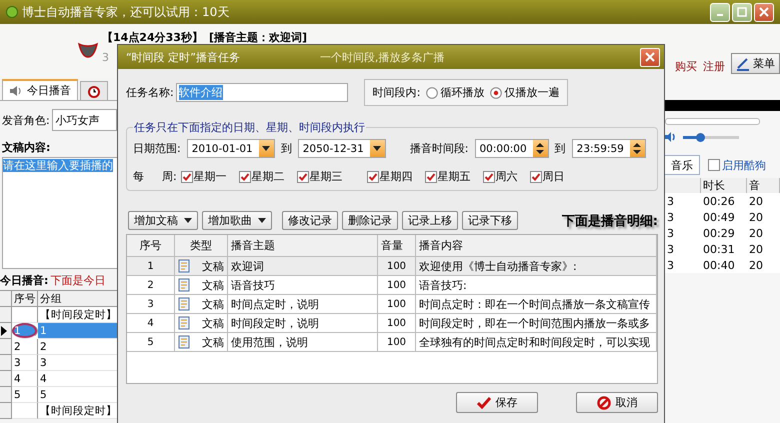 The image size is (780, 423). I want to click on column-header: 分组, so click(78, 299).